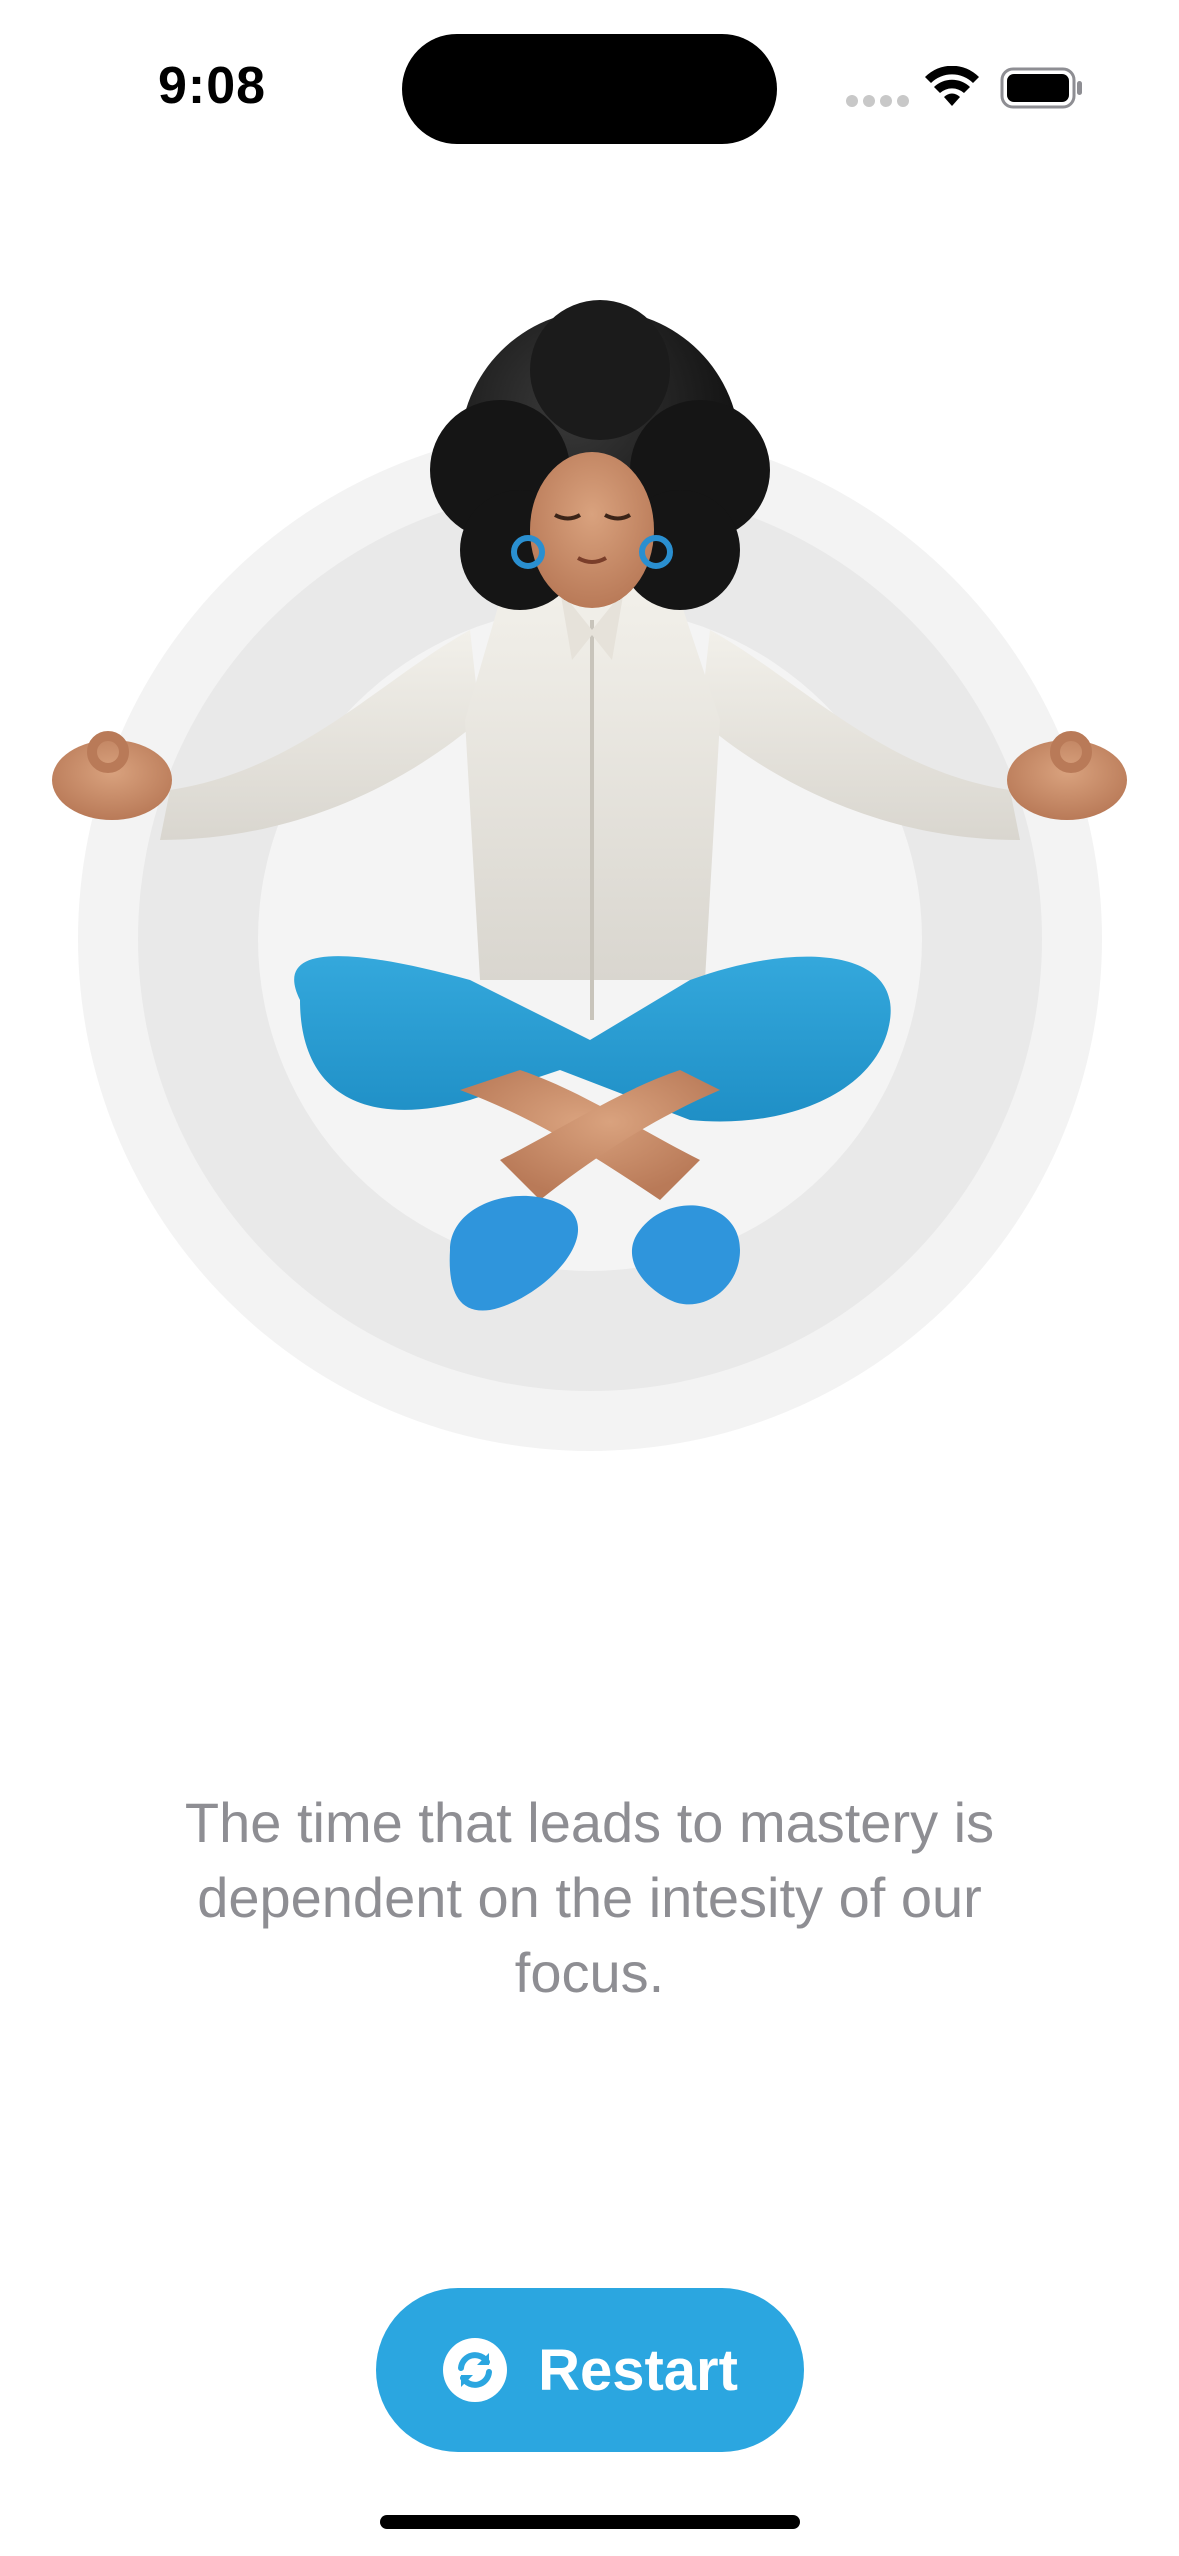 The image size is (1179, 2556). What do you see at coordinates (475, 2370) in the screenshot?
I see `refresh-icon` at bounding box center [475, 2370].